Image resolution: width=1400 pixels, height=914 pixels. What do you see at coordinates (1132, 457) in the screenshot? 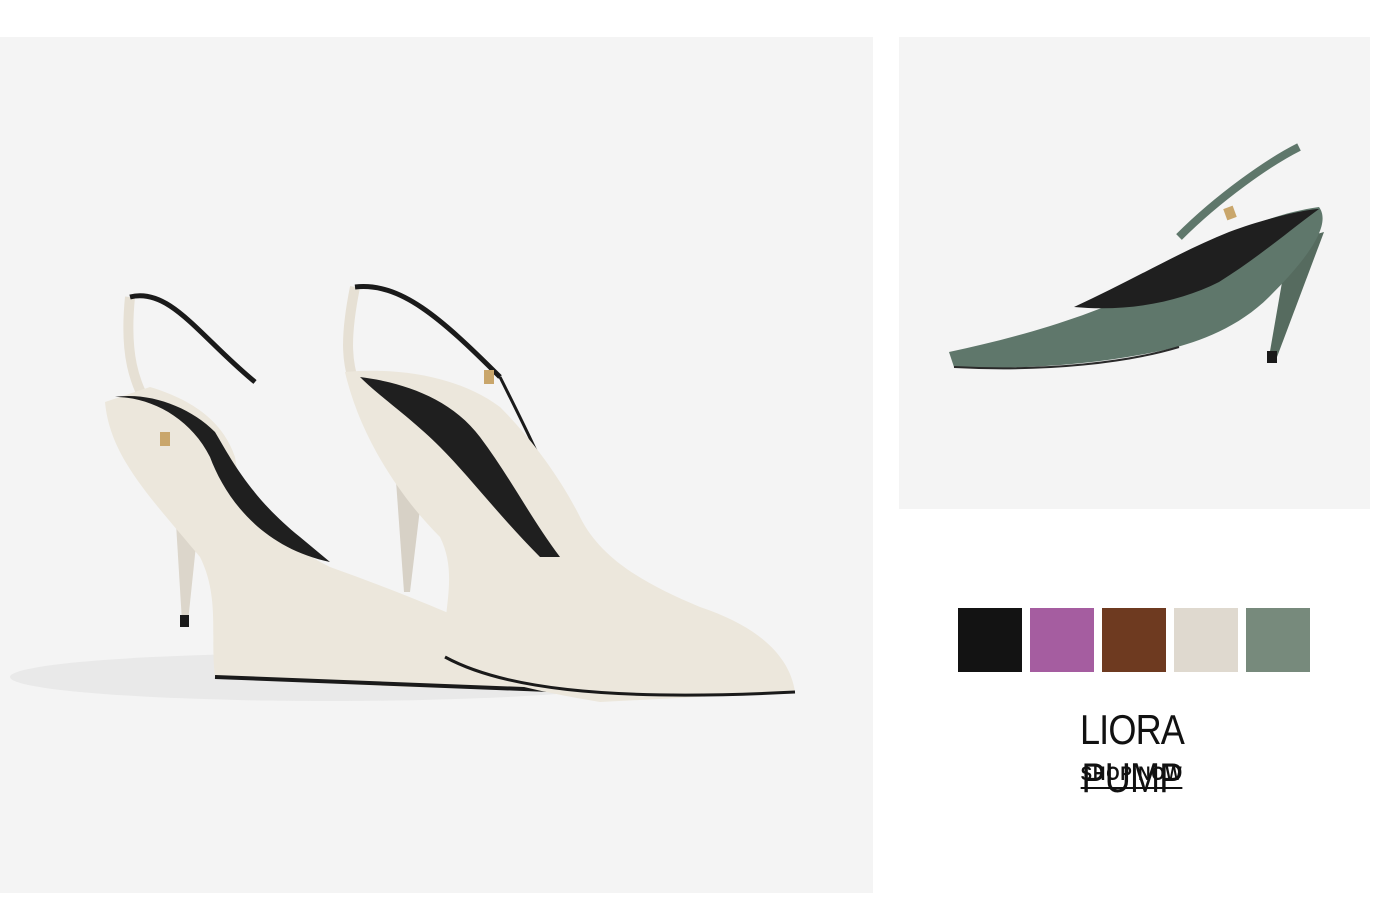
I see `product-info: LIORA PUMP SHOP NOW` at bounding box center [1132, 457].